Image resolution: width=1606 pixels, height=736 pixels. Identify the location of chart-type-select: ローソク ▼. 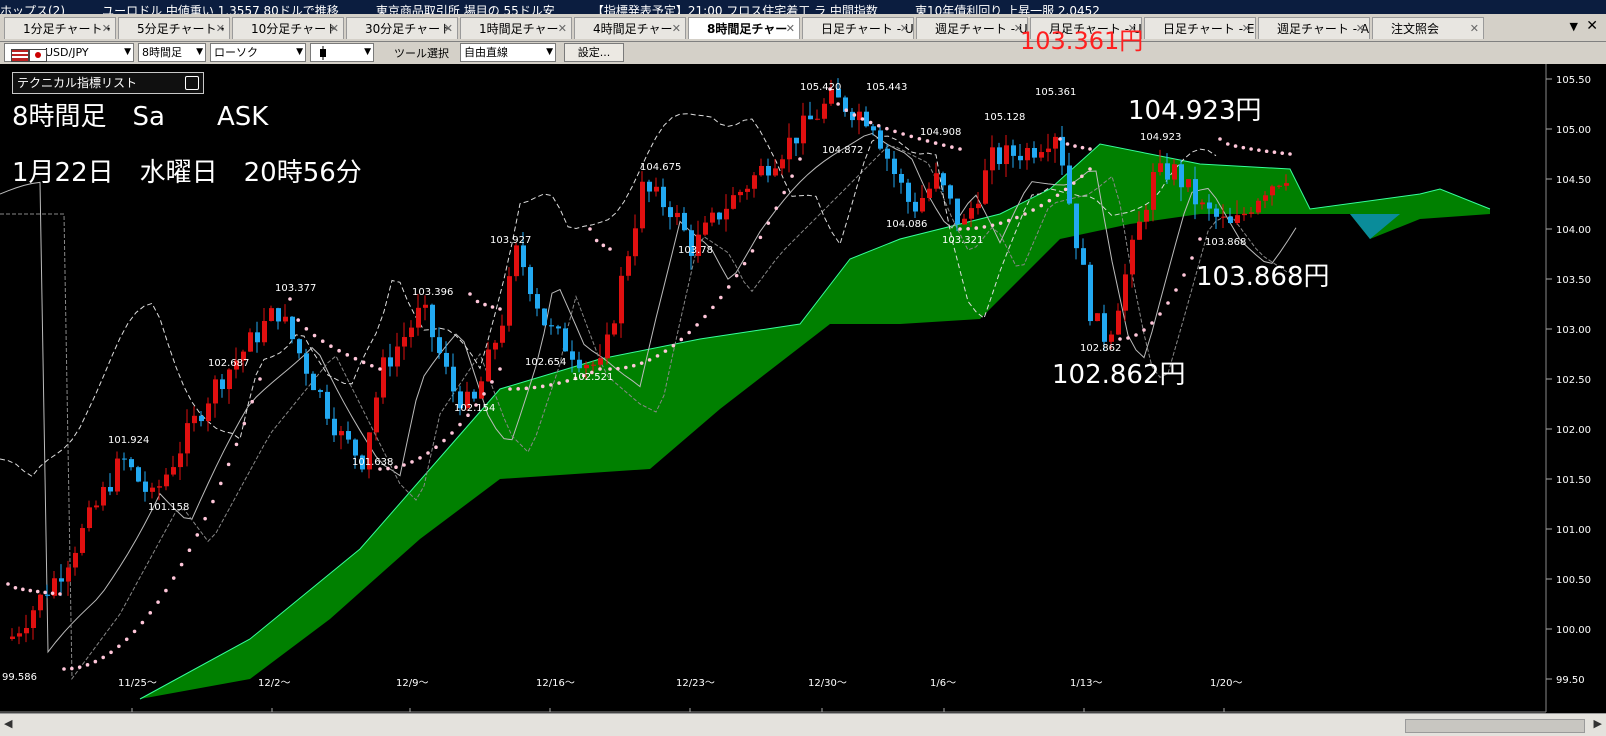
(258, 52).